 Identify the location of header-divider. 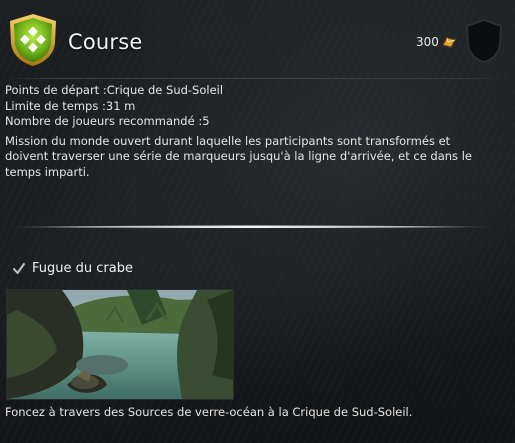
(256, 78).